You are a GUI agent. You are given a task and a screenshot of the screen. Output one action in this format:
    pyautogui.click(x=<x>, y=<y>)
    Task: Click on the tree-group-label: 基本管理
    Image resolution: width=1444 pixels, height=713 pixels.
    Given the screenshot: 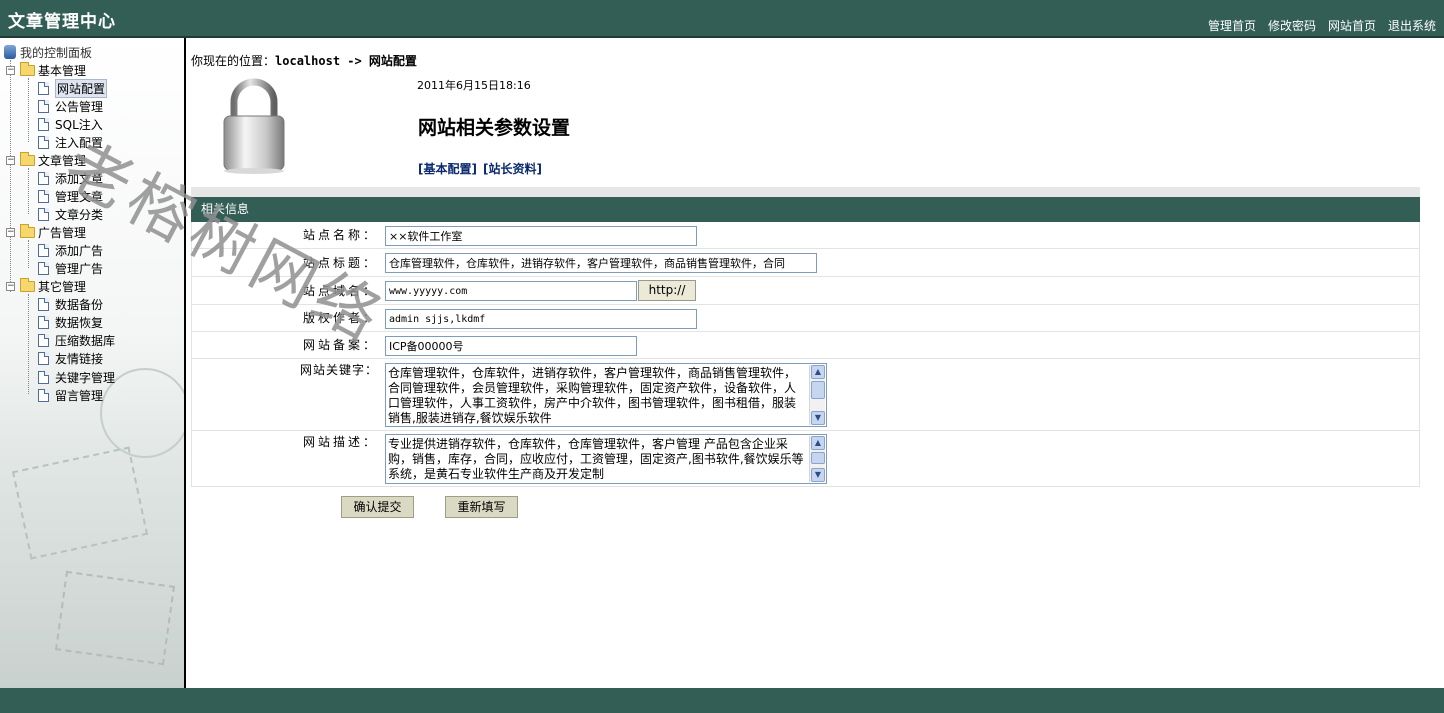 What is the action you would take?
    pyautogui.click(x=62, y=70)
    